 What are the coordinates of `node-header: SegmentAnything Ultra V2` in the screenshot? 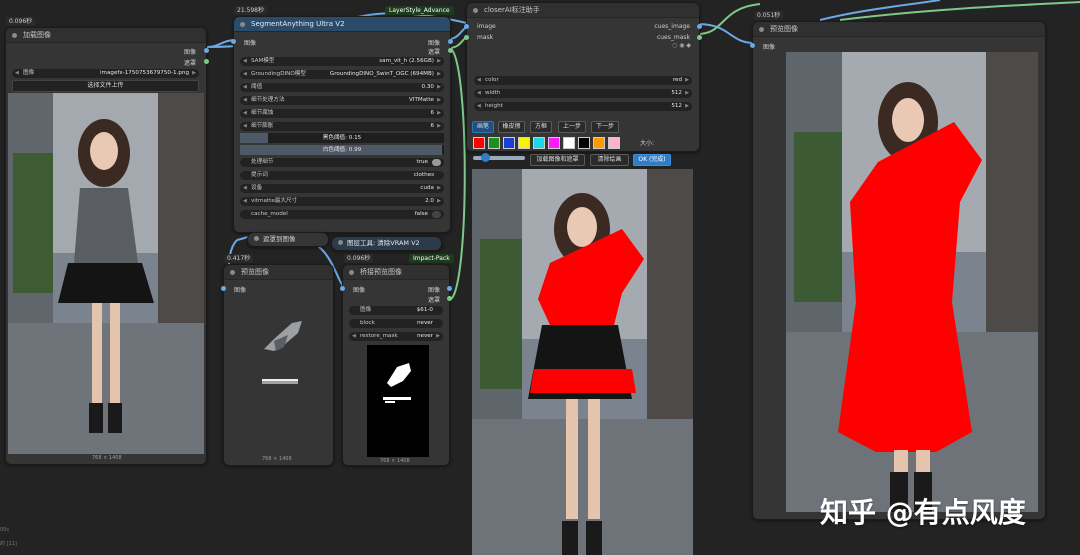 It's located at (342, 24).